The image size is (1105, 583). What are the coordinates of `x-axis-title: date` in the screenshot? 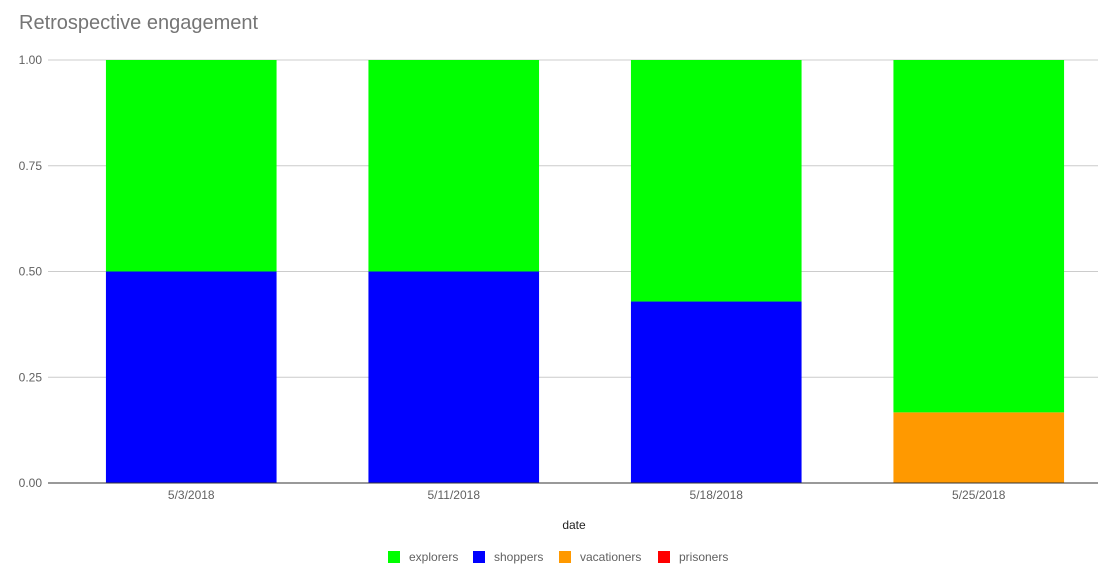 It's located at (574, 525).